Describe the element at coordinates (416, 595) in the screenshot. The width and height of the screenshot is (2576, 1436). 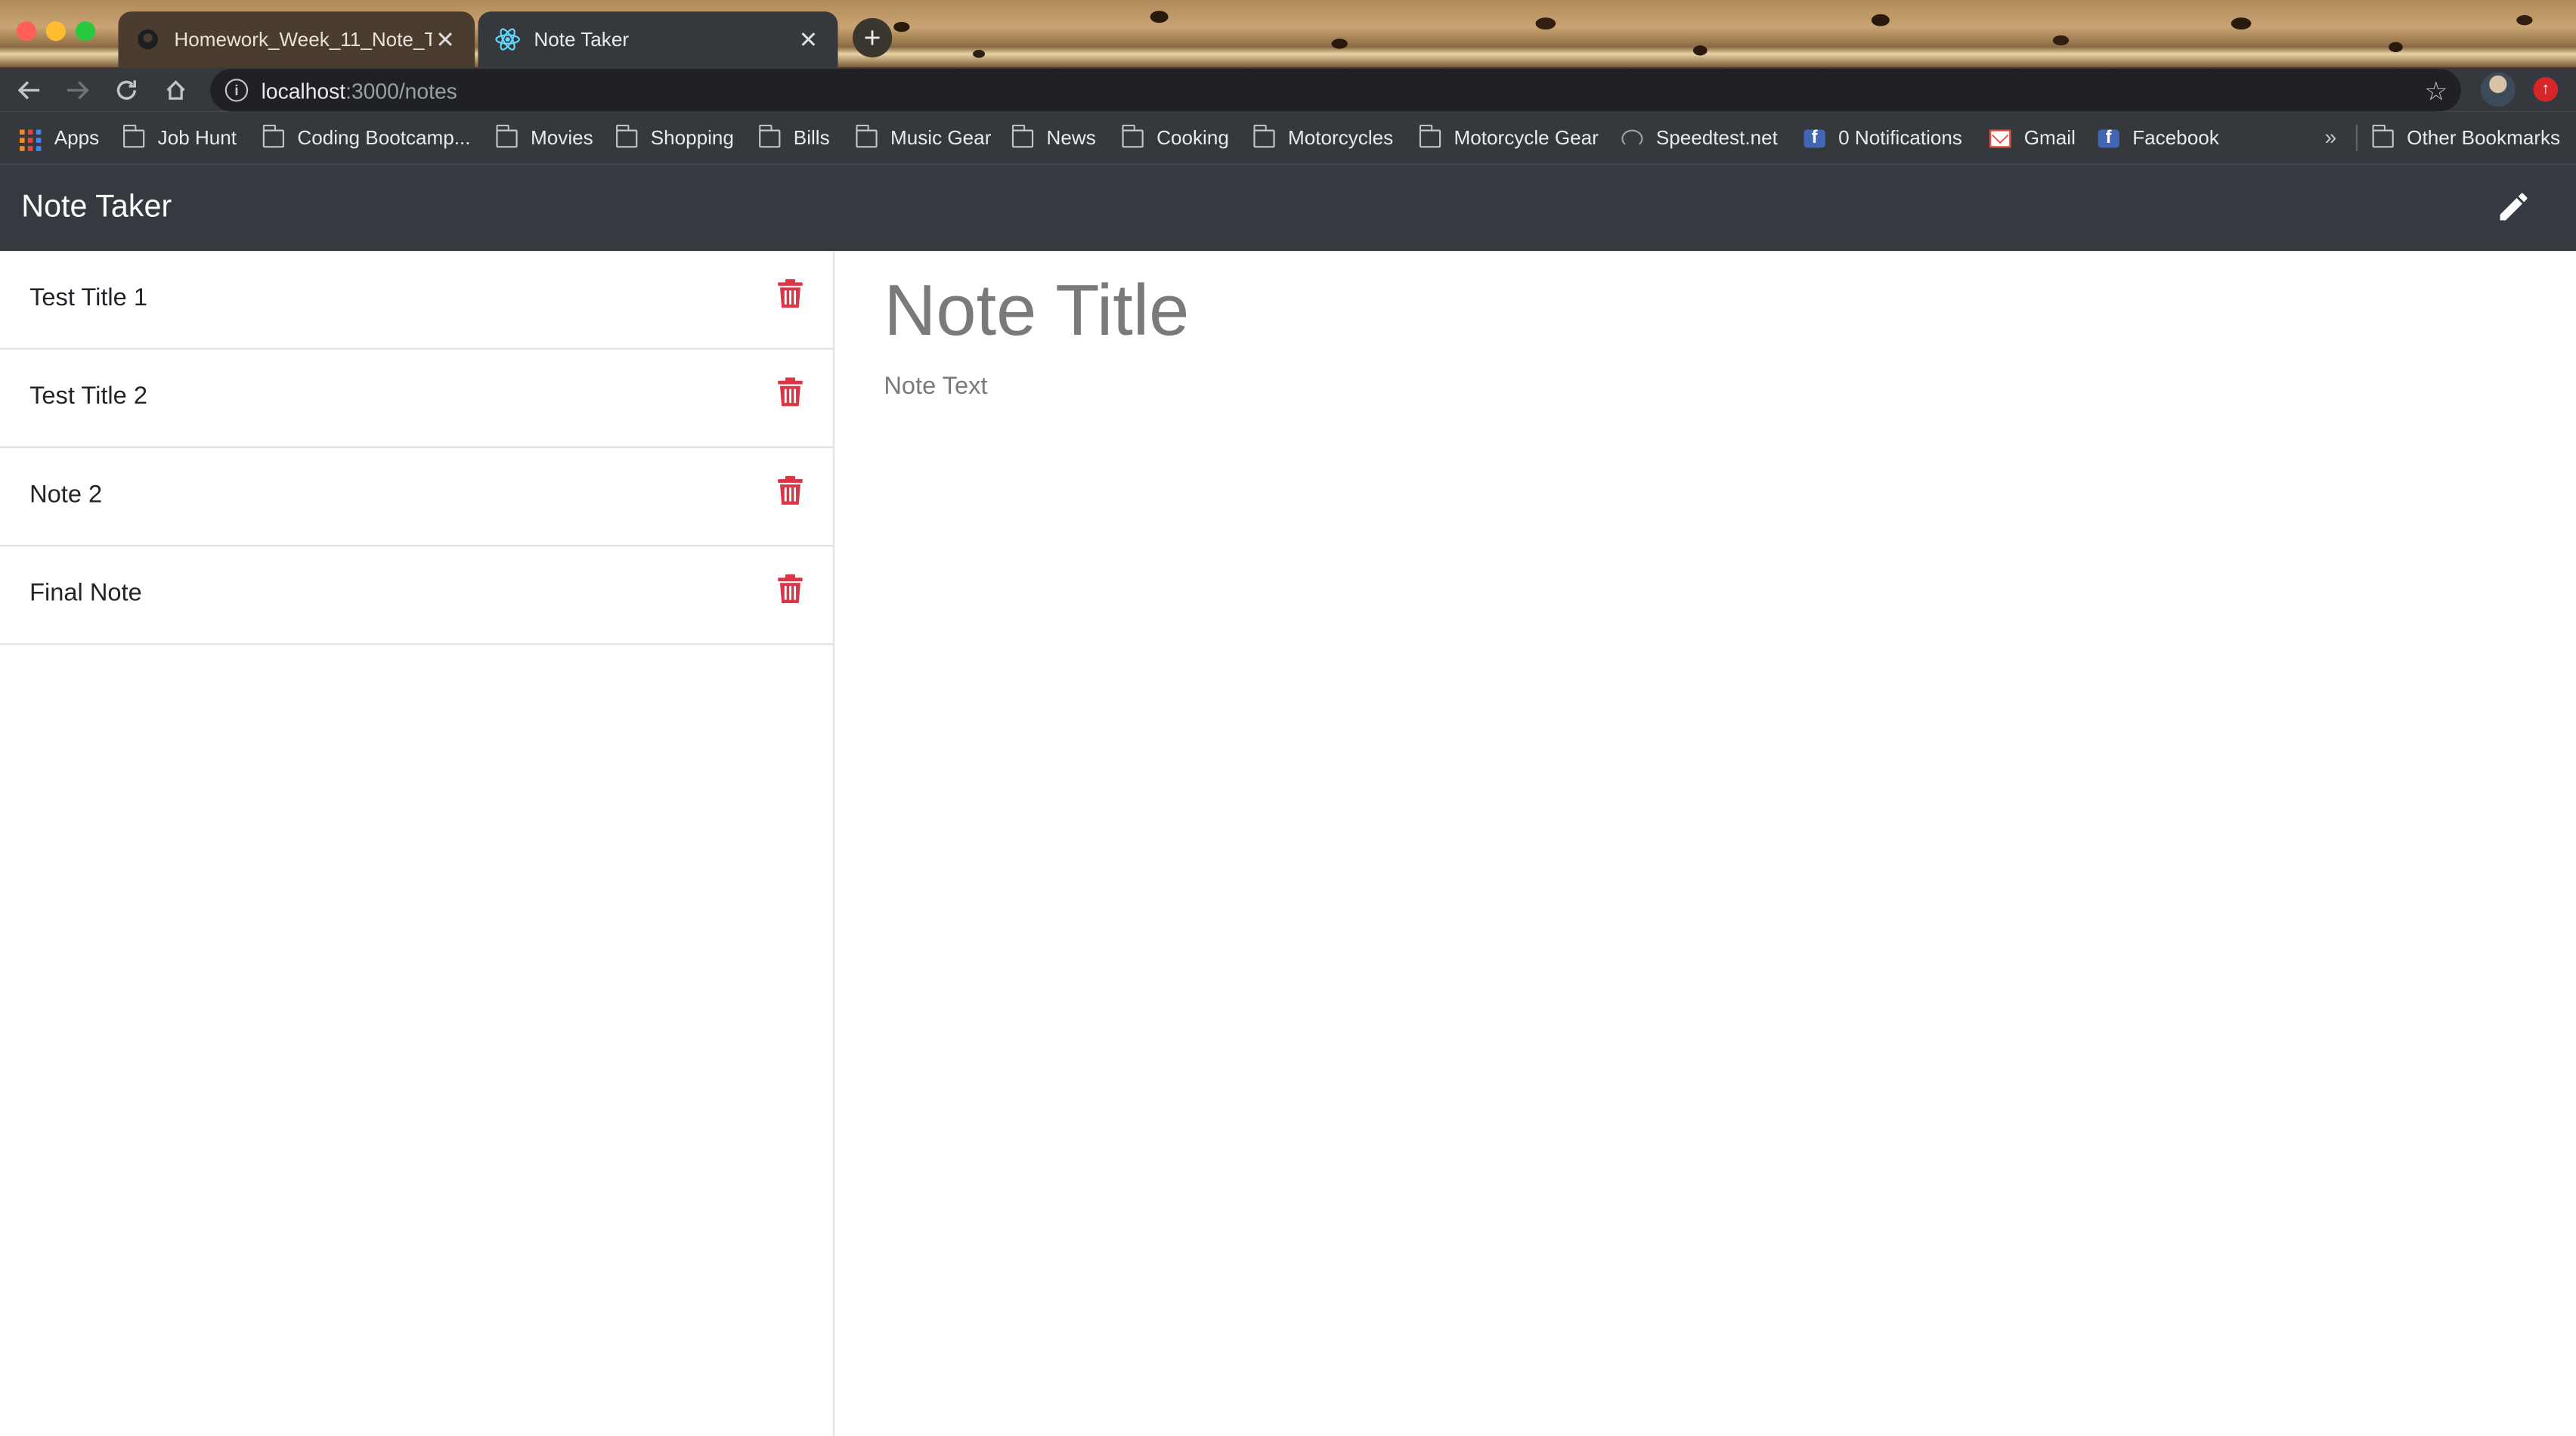
I see `list-item: Final Note` at that location.